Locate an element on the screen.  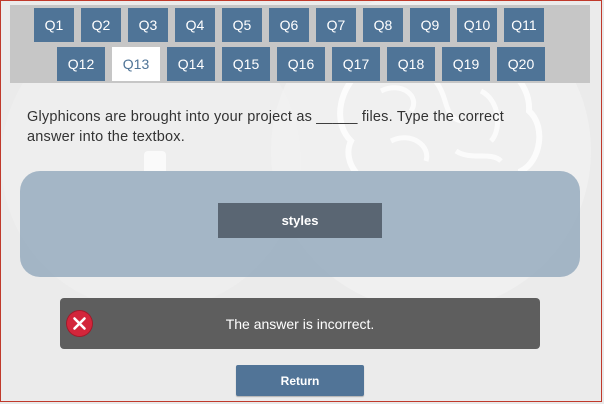
question-row-1: Q1 Q2 Q3 Q4 Q5 Q6 Q7 Q8 Q9 Q10 Q11 is located at coordinates (292, 25).